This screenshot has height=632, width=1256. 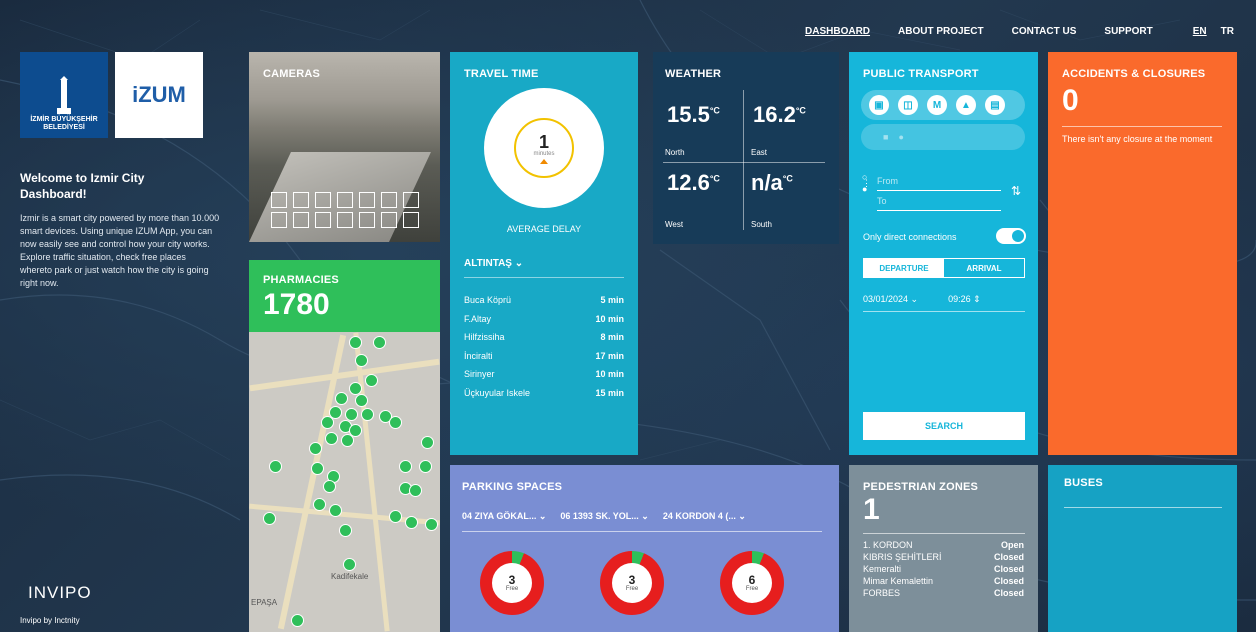 I want to click on lang-tr: TR, so click(x=1227, y=31).